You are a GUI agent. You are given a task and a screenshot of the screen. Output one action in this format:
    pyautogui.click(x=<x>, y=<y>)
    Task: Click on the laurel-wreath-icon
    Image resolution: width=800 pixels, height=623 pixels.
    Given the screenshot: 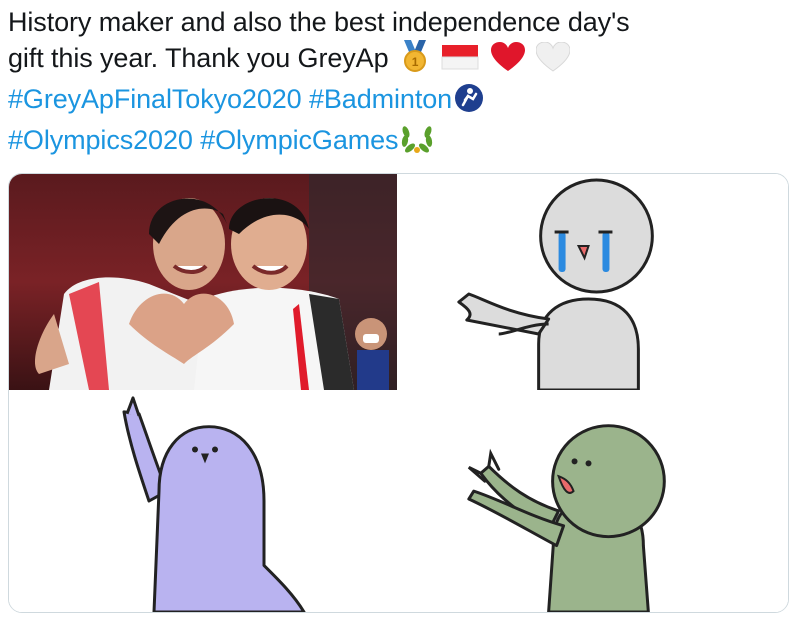 What is the action you would take?
    pyautogui.click(x=417, y=142)
    